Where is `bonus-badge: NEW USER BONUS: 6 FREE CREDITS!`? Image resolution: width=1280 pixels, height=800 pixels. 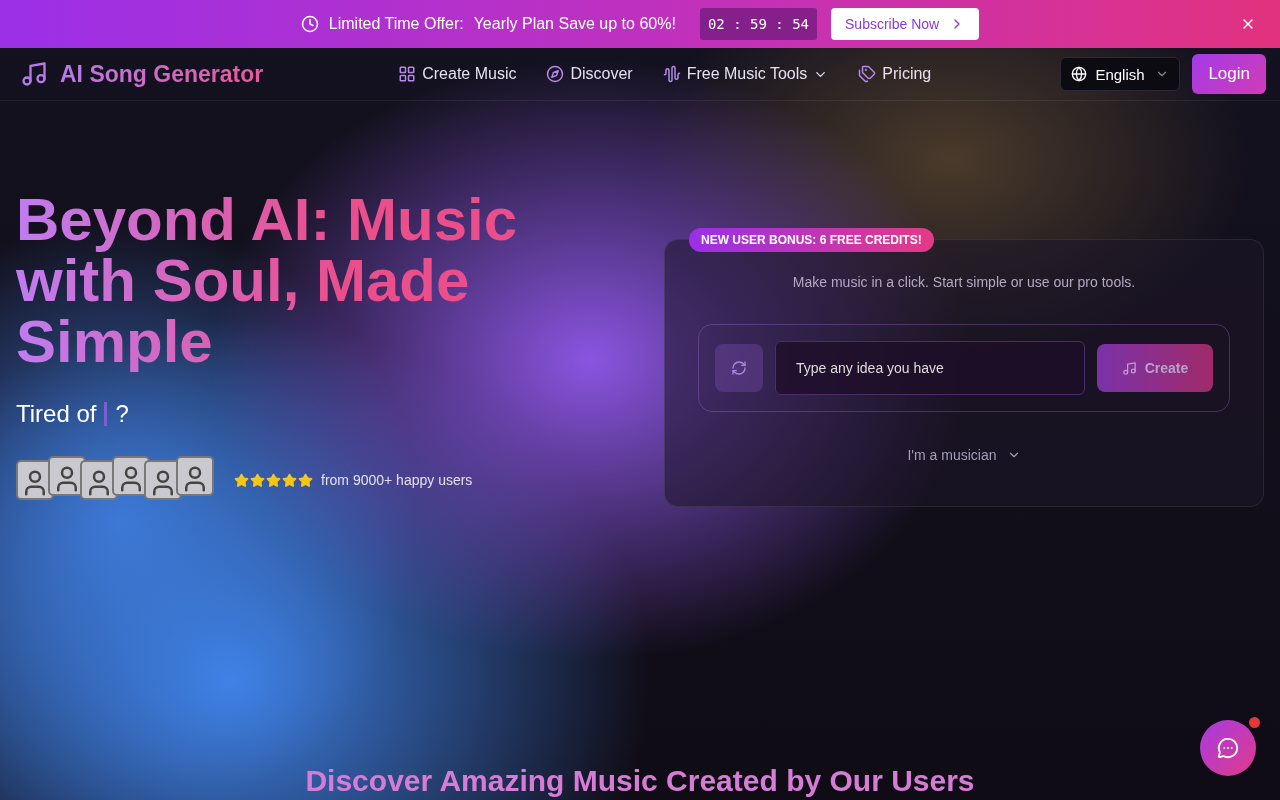
bonus-badge: NEW USER BONUS: 6 FREE CREDITS! is located at coordinates (811, 240).